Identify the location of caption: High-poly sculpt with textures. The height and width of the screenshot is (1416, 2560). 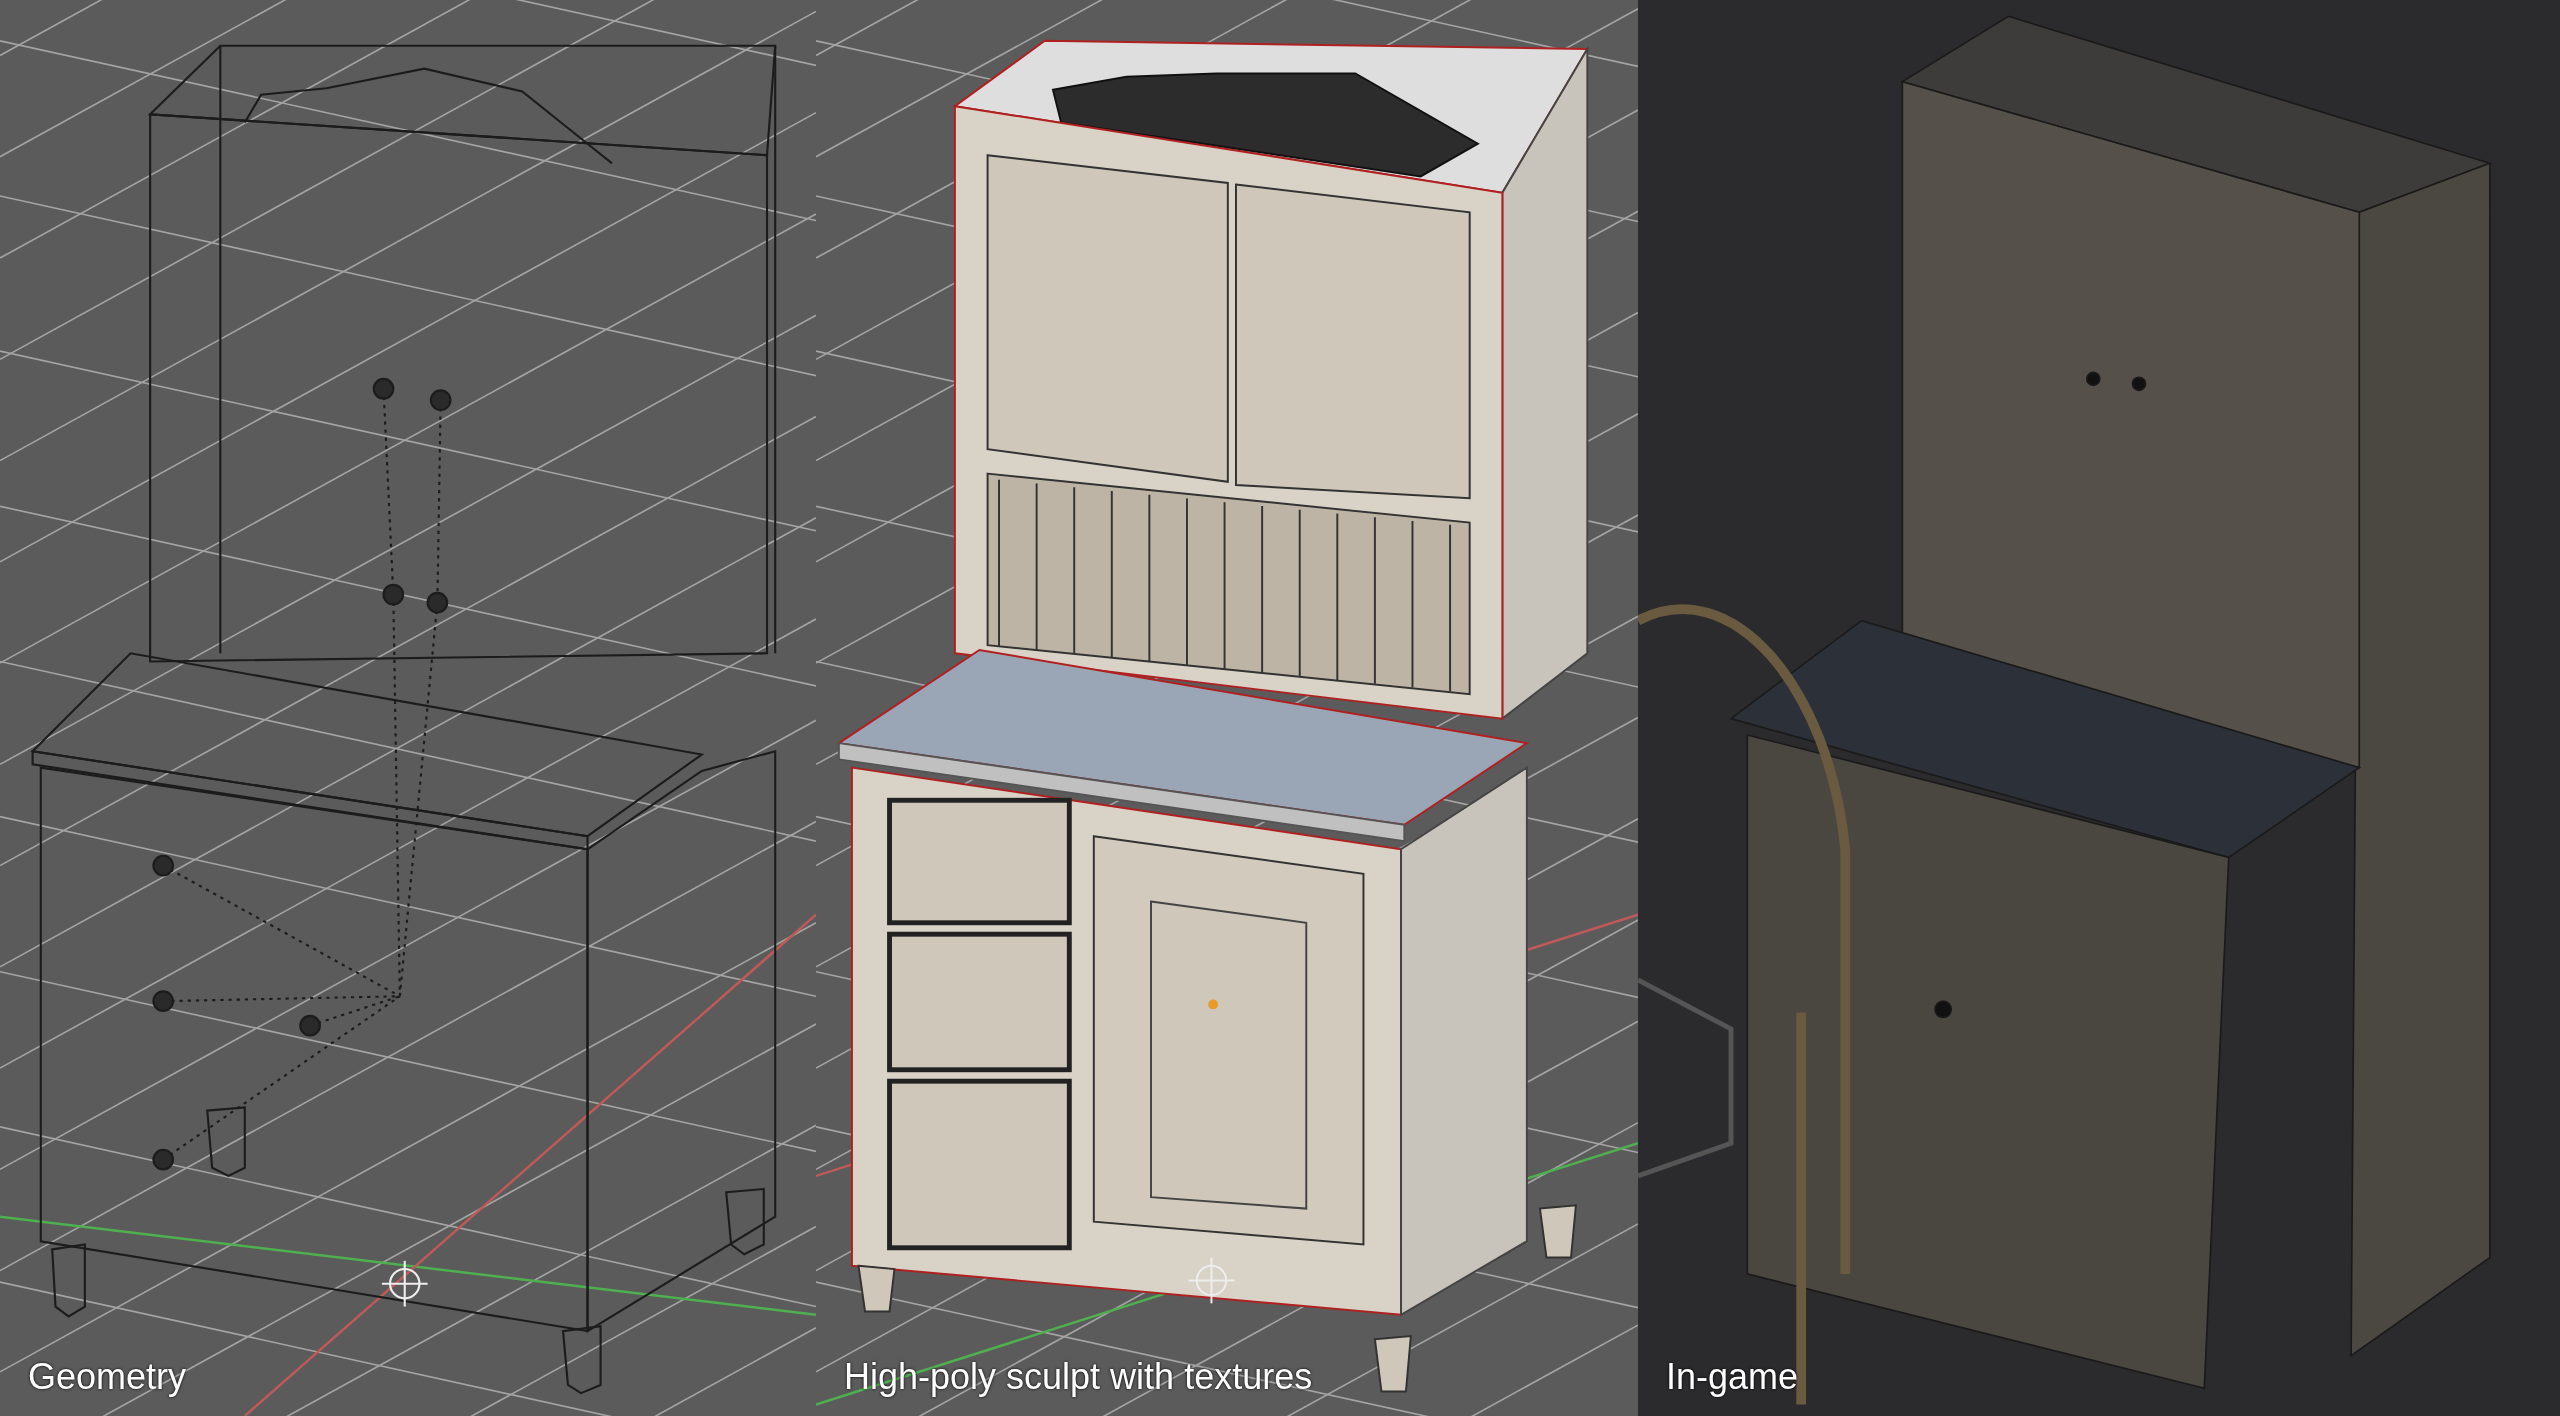
(1078, 1377).